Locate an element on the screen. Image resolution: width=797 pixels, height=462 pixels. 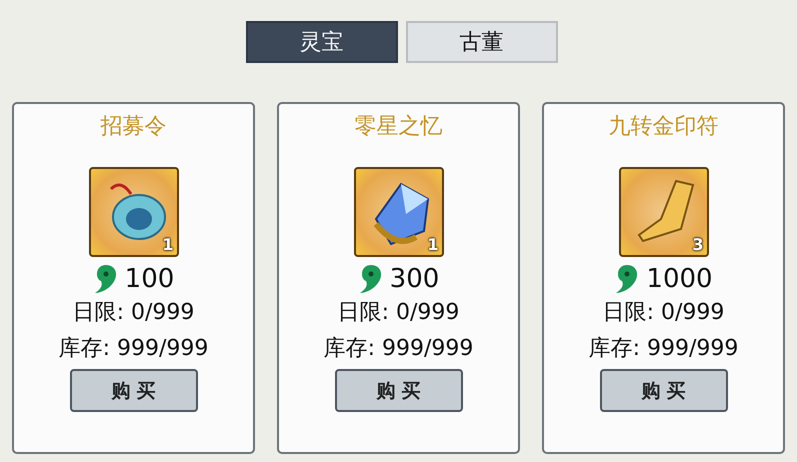
item-count: 3 is located at coordinates (698, 244).